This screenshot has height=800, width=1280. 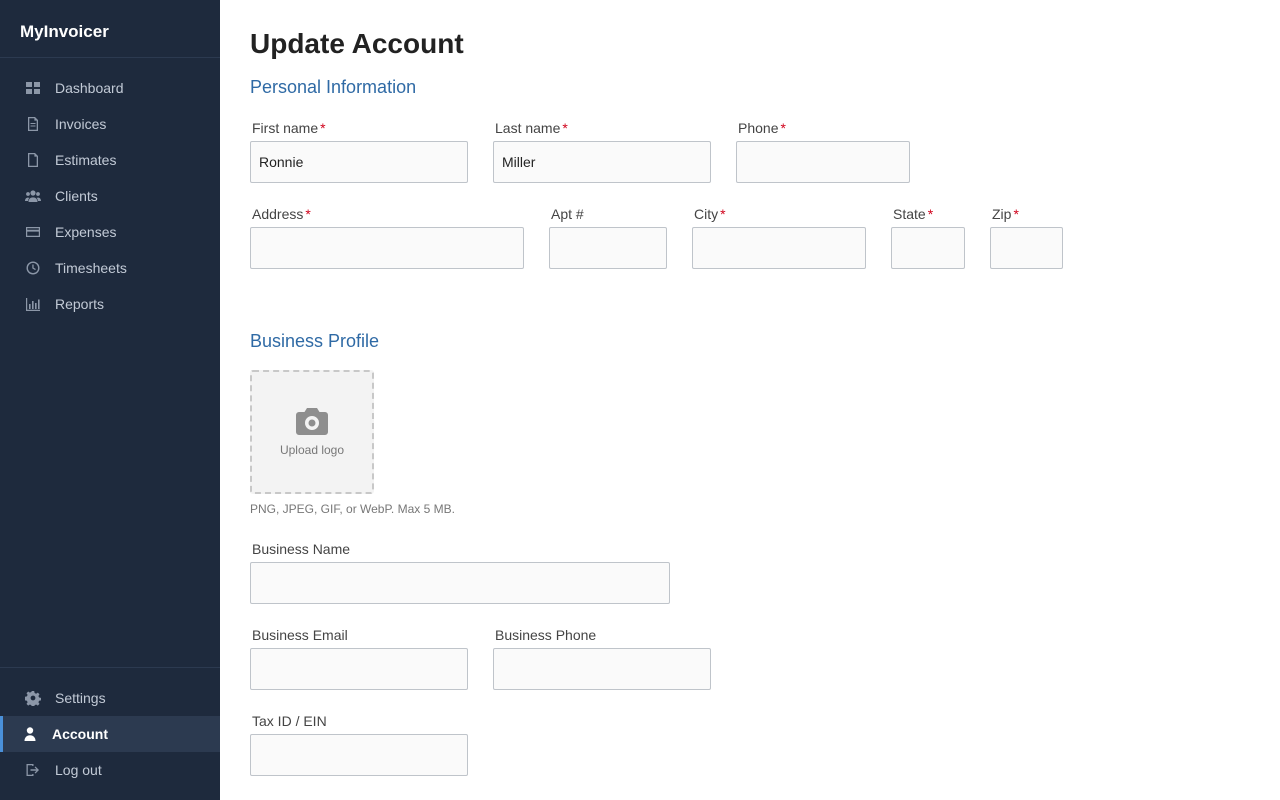 I want to click on dashboard-icon, so click(x=33, y=88).